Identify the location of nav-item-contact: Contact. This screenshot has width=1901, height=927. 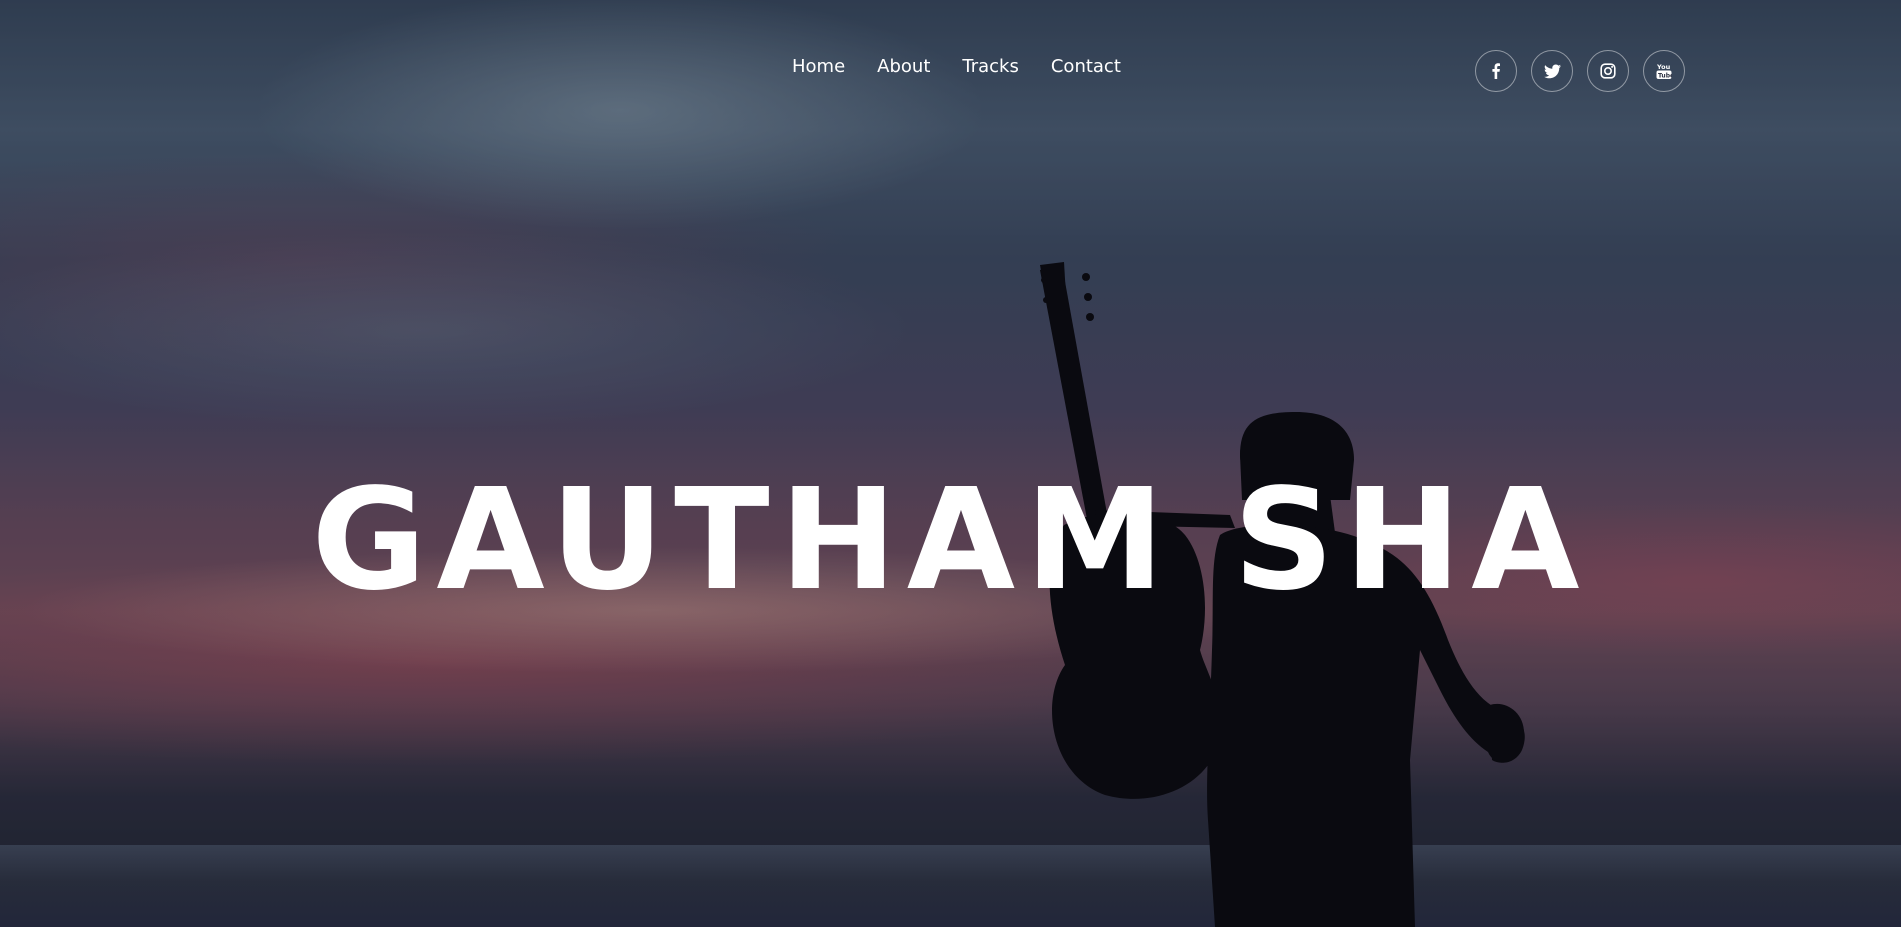
(1086, 66).